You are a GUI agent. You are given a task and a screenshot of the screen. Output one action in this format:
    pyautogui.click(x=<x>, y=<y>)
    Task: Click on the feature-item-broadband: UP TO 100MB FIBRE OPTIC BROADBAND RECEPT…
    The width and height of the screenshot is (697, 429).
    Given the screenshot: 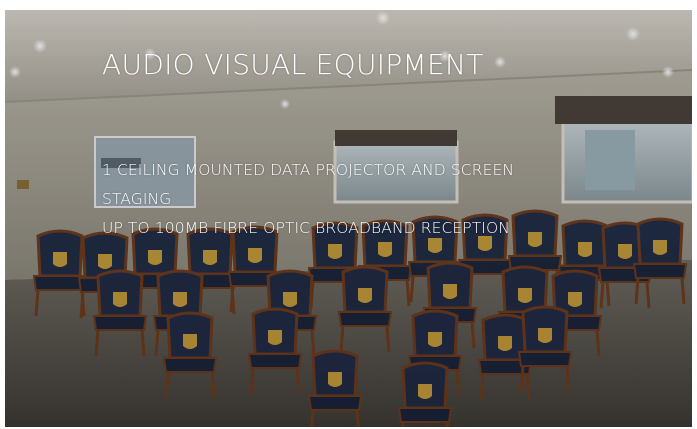 What is the action you would take?
    pyautogui.click(x=306, y=228)
    